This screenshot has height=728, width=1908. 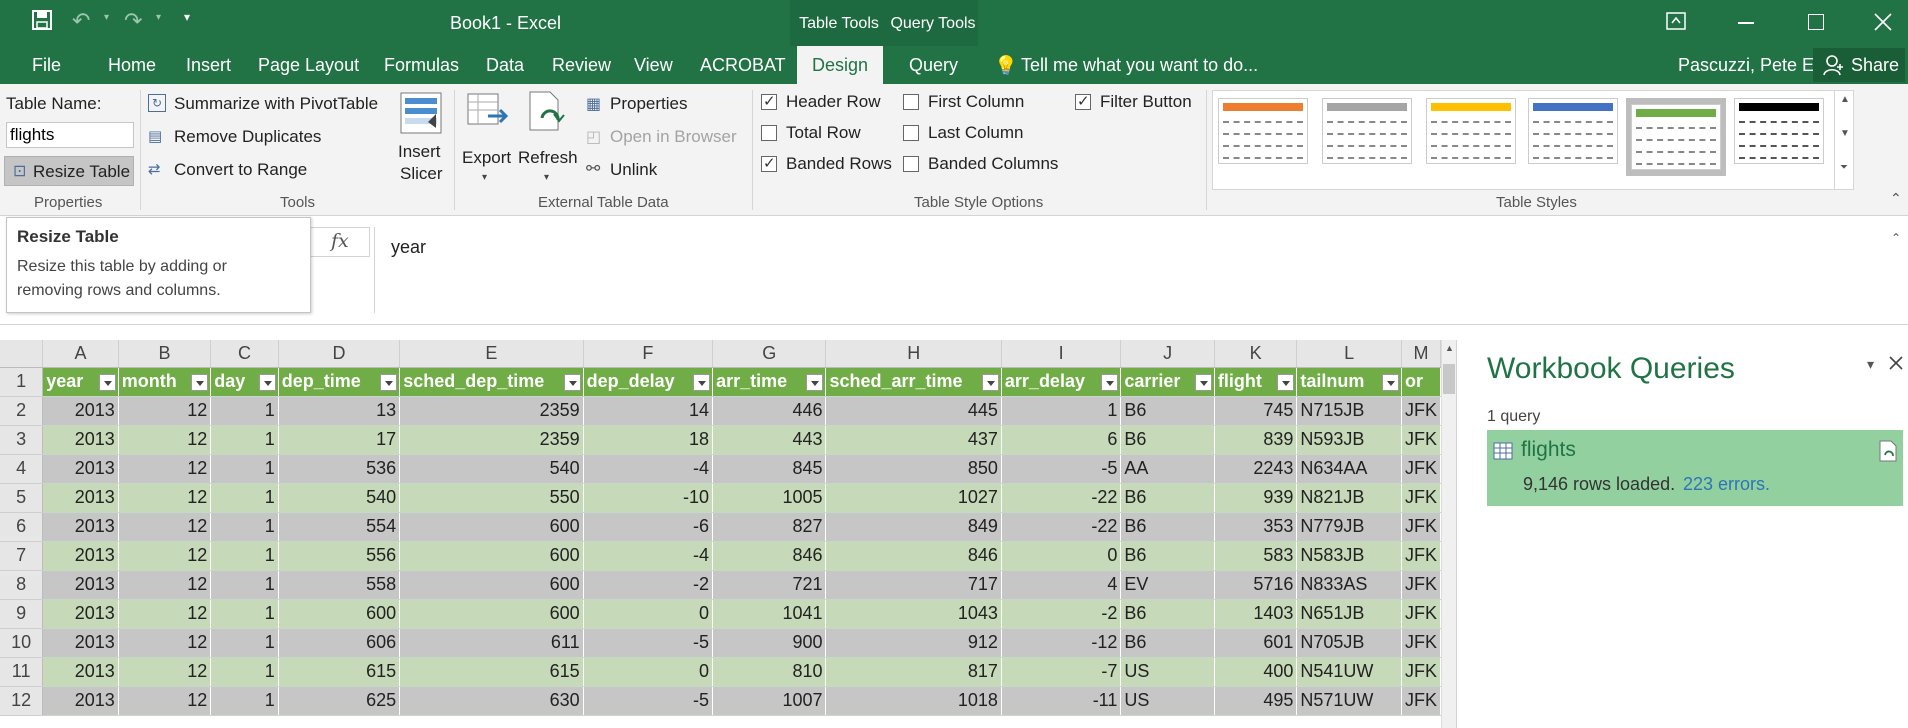 What do you see at coordinates (1349, 585) in the screenshot?
I see `table-cell: N833AS` at bounding box center [1349, 585].